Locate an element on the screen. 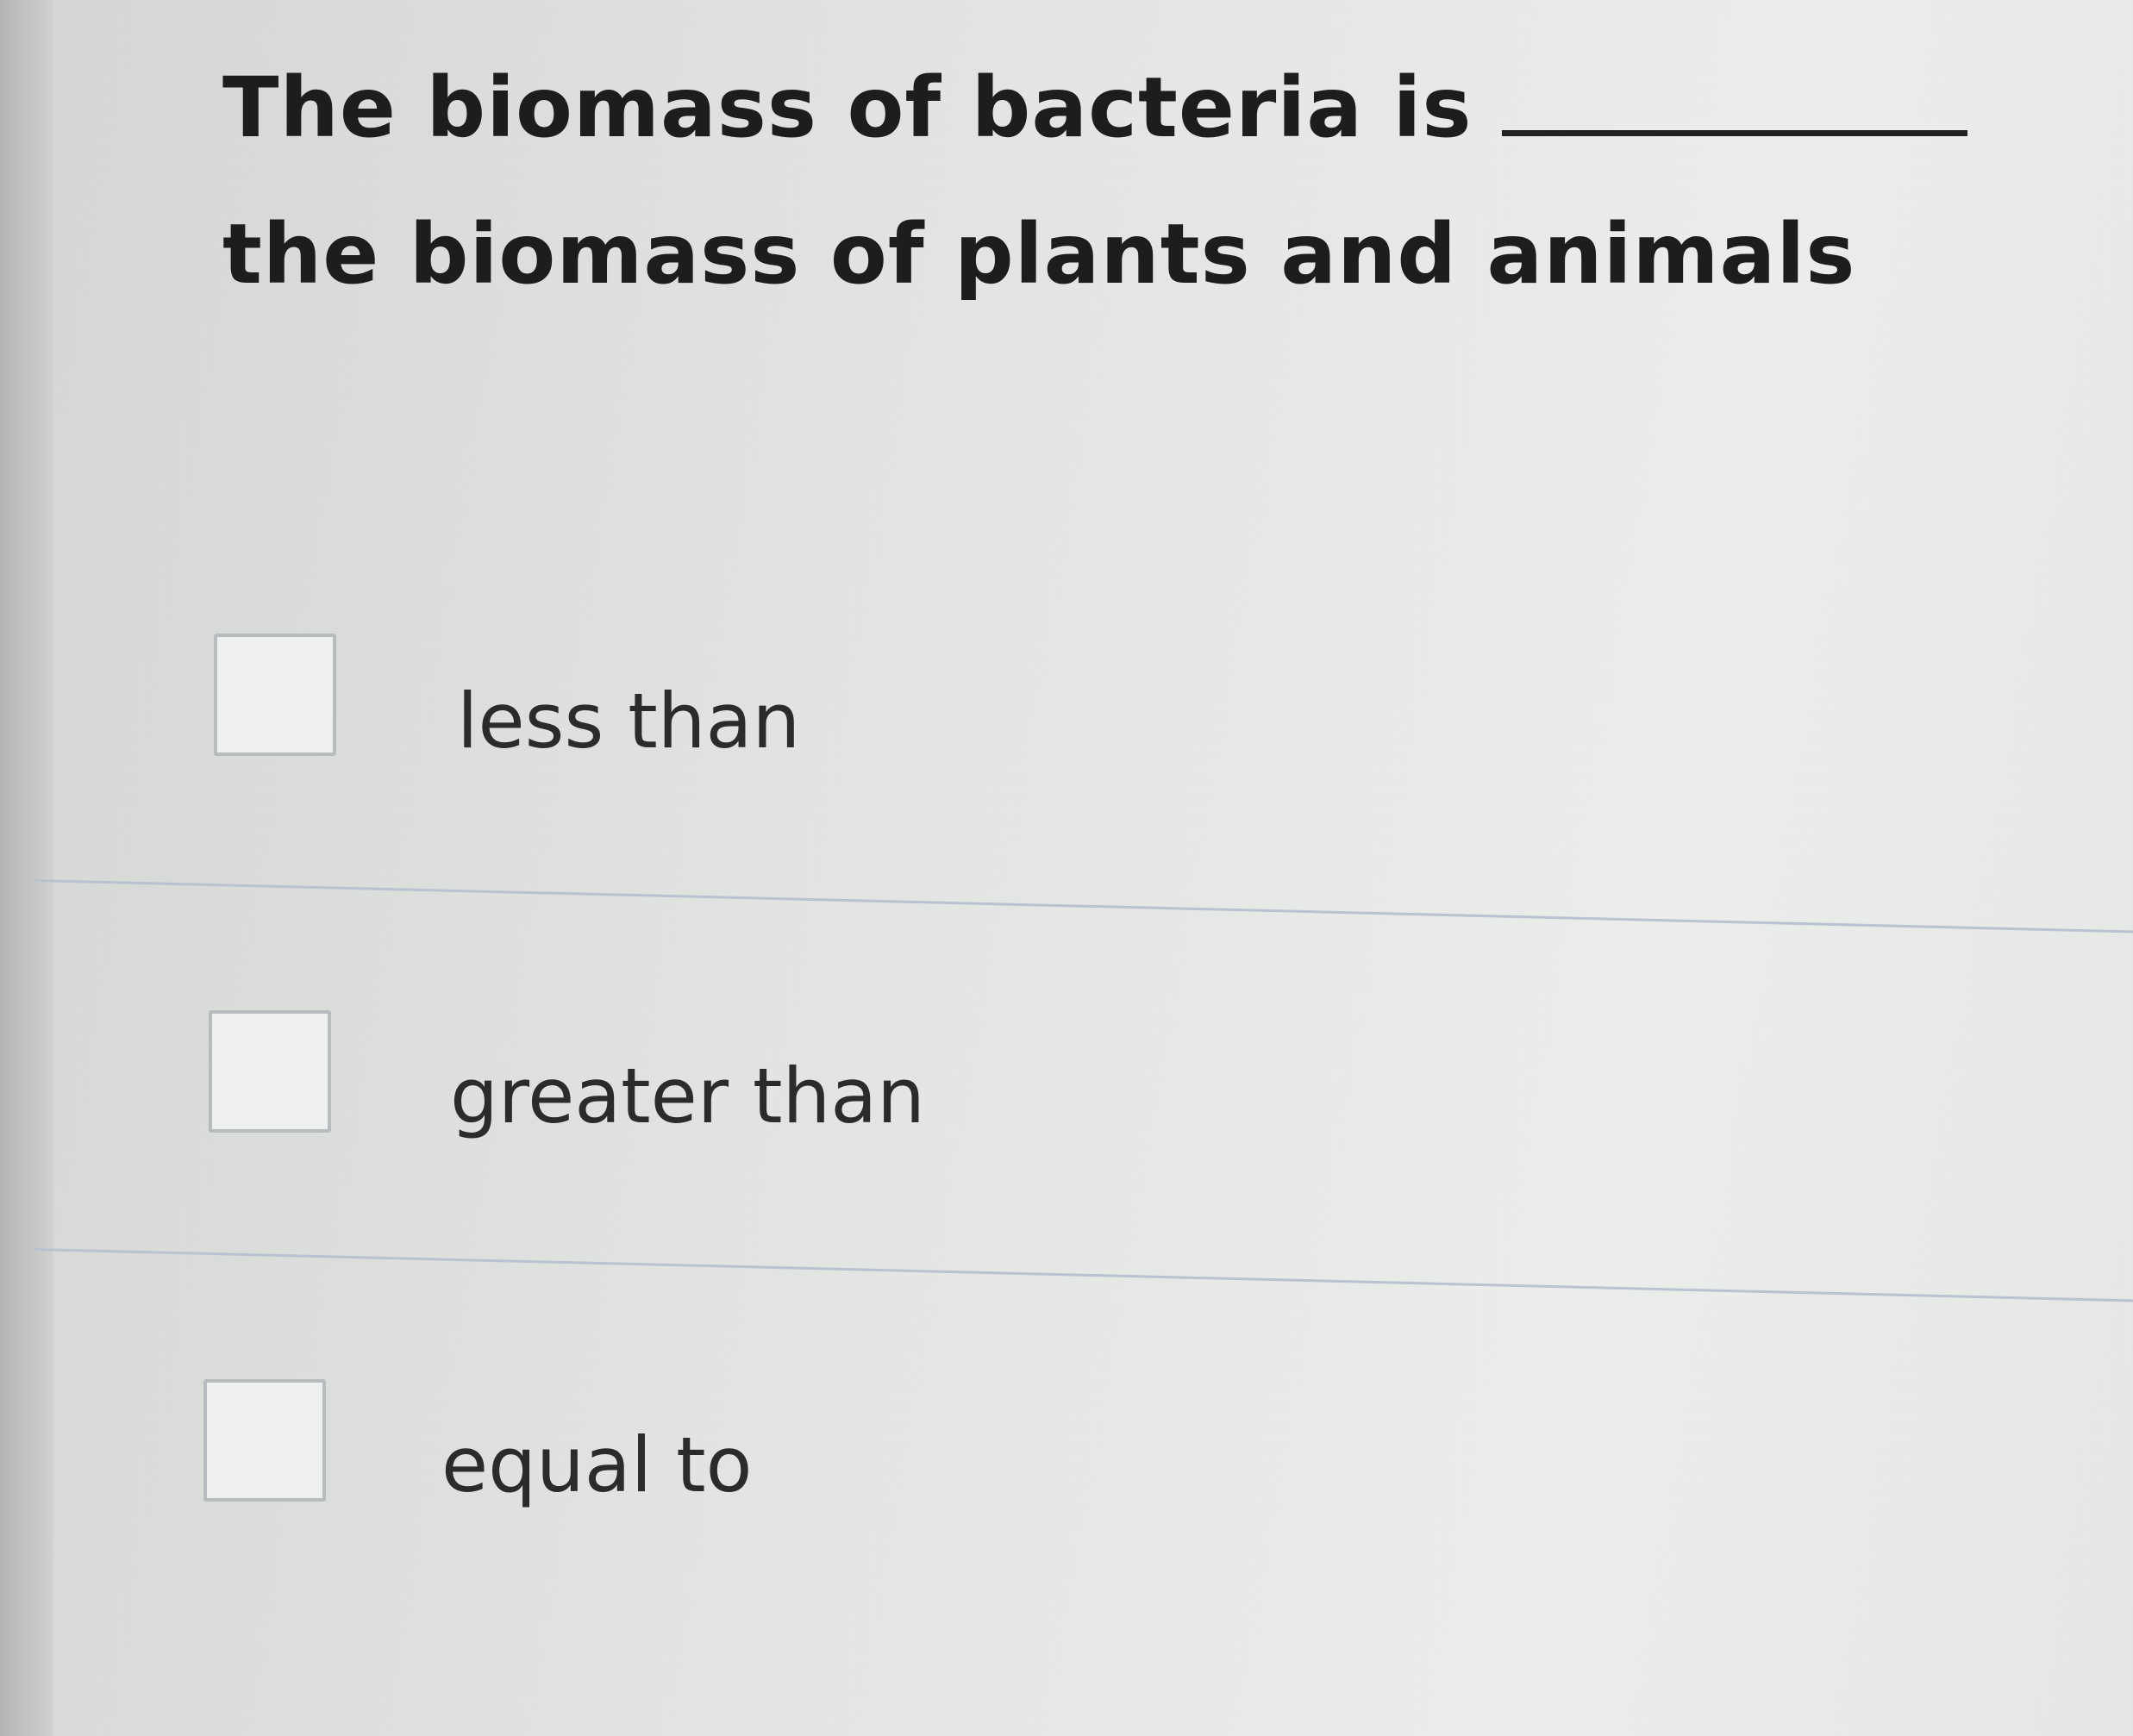 Image resolution: width=2133 pixels, height=1736 pixels. question-text-end: the biomass of plants and animals is located at coordinates (1039, 254).